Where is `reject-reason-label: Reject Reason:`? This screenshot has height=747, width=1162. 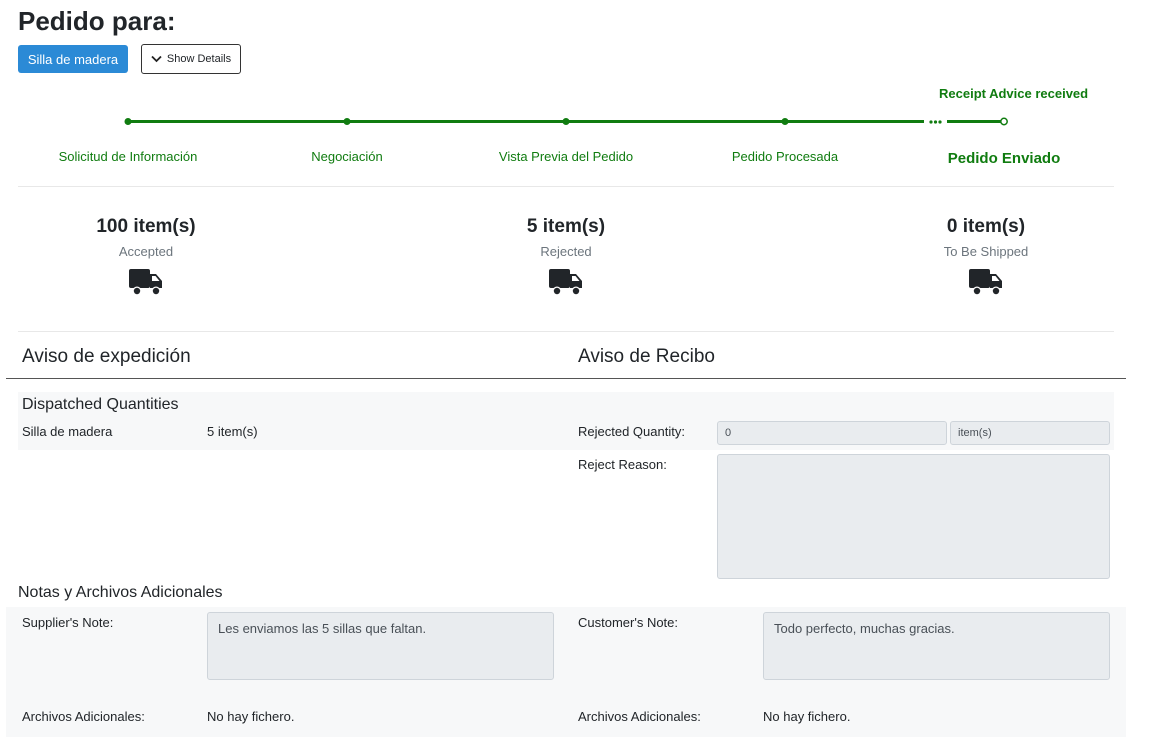
reject-reason-label: Reject Reason: is located at coordinates (622, 464).